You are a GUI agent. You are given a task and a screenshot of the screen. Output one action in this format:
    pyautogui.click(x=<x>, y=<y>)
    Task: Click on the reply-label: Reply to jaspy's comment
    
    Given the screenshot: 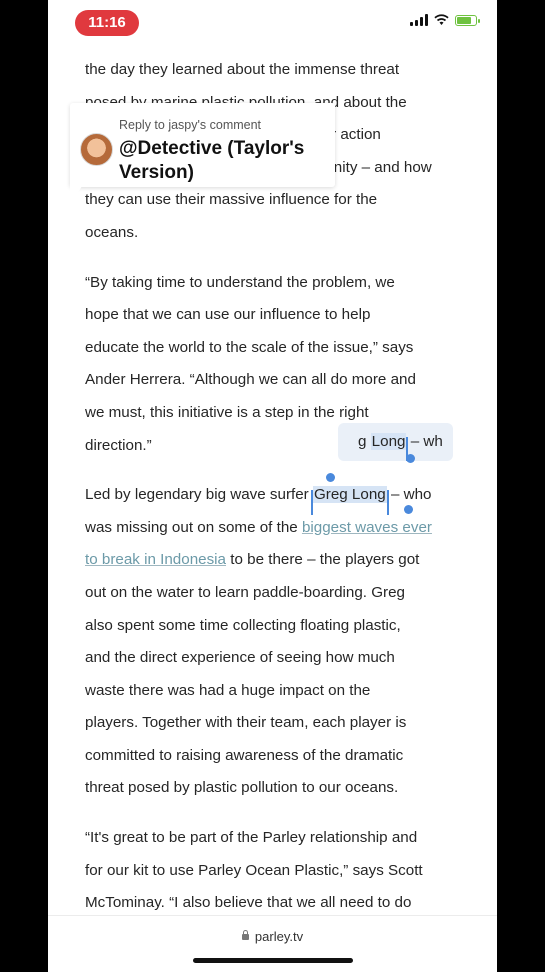 What is the action you would take?
    pyautogui.click(x=190, y=125)
    